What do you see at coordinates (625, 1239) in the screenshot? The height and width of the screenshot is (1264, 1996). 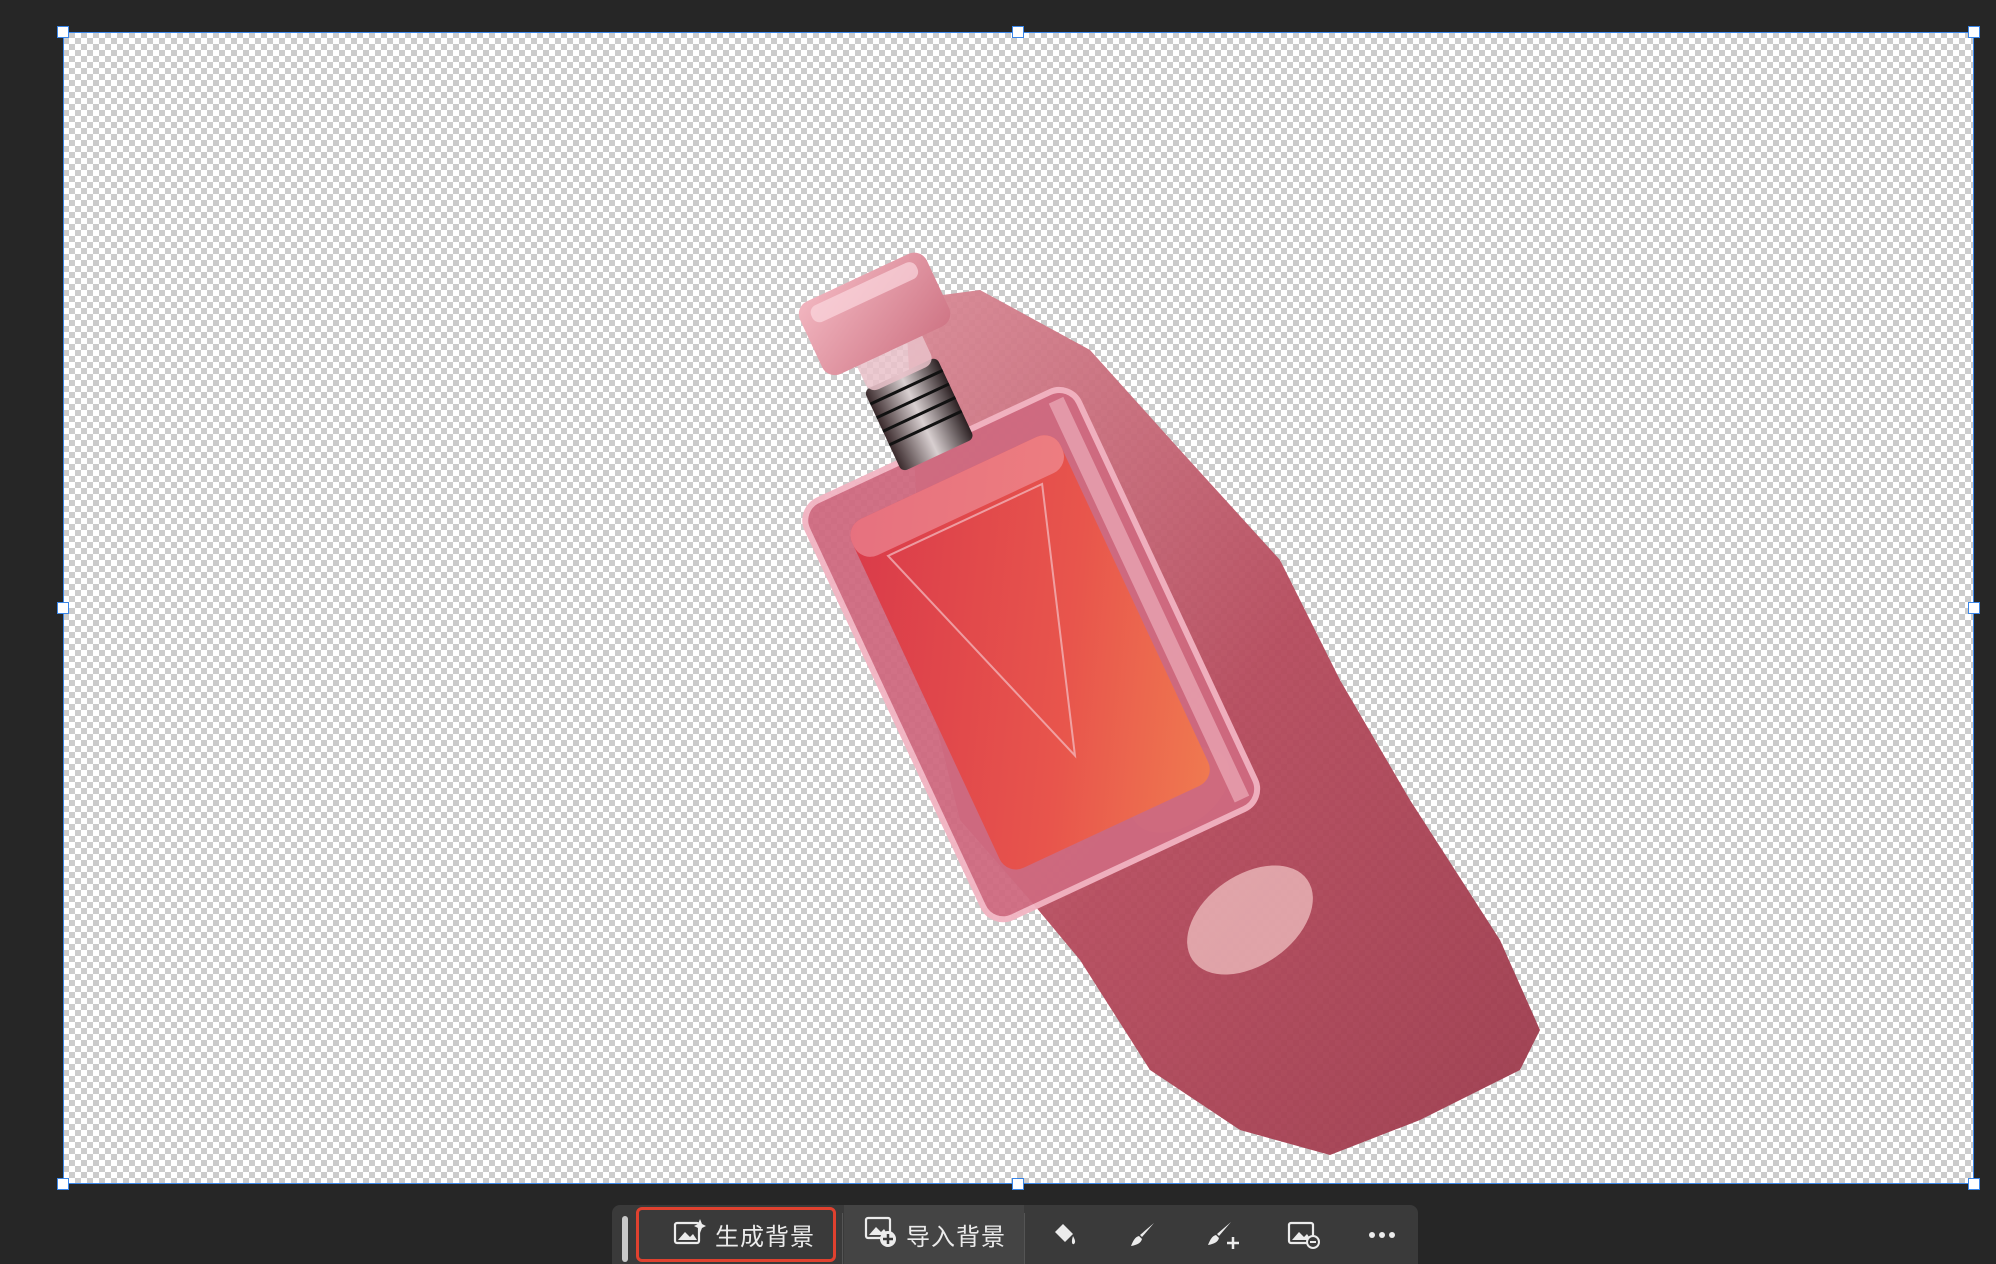 I see `toolbar-drag-handle` at bounding box center [625, 1239].